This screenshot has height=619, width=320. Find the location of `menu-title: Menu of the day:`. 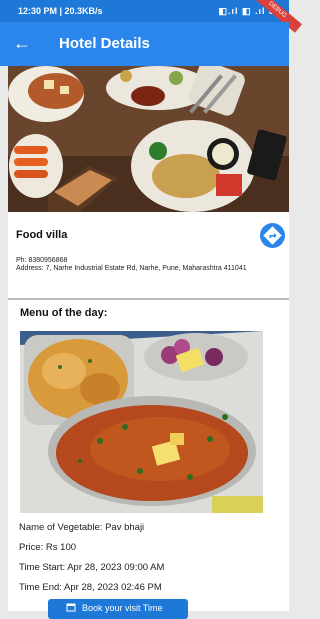

menu-title: Menu of the day: is located at coordinates (64, 313).